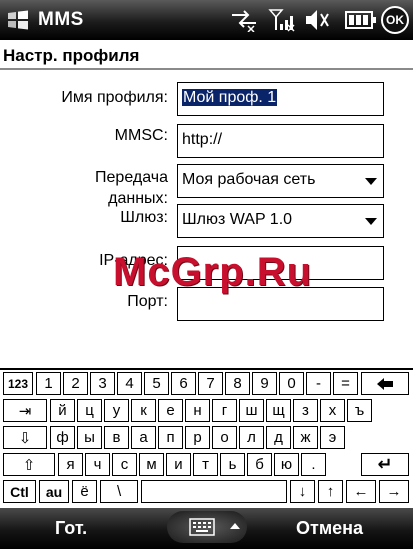 Image resolution: width=413 pixels, height=549 pixels. What do you see at coordinates (230, 97) in the screenshot?
I see `profile-name-value: Мой проф. 1` at bounding box center [230, 97].